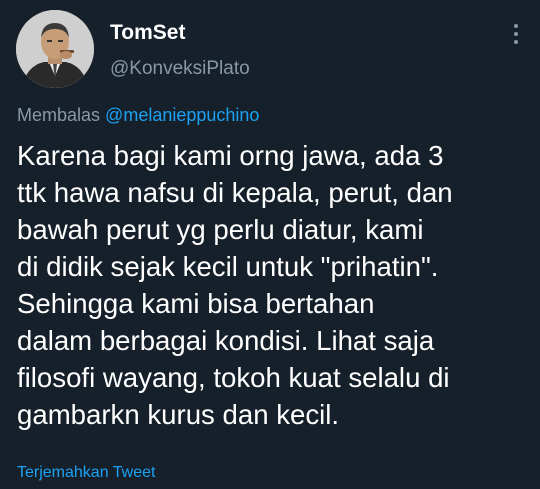 This screenshot has height=489, width=540. What do you see at coordinates (180, 69) in the screenshot?
I see `user-handle: @KonveksiPlato` at bounding box center [180, 69].